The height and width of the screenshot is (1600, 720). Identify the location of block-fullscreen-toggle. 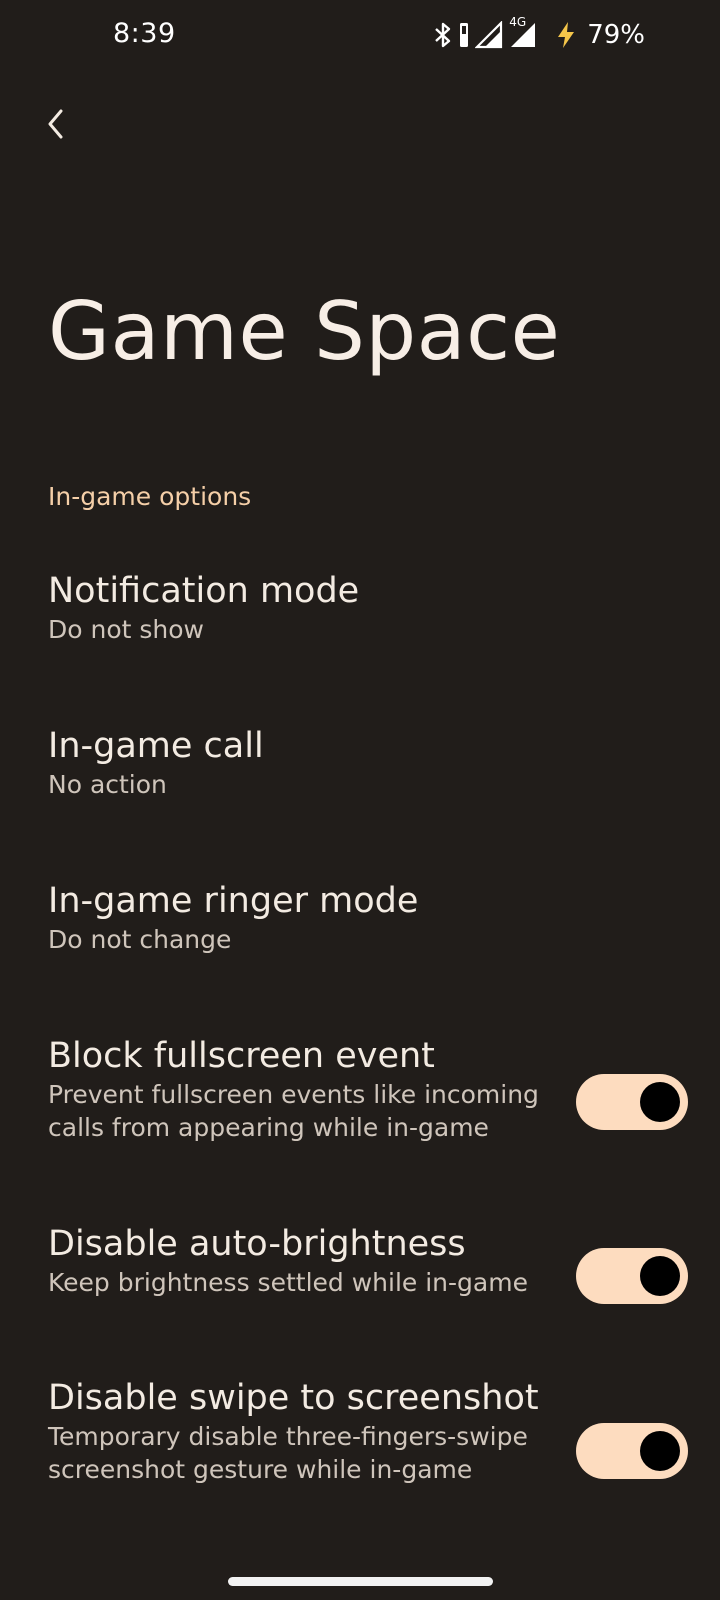
(632, 1102).